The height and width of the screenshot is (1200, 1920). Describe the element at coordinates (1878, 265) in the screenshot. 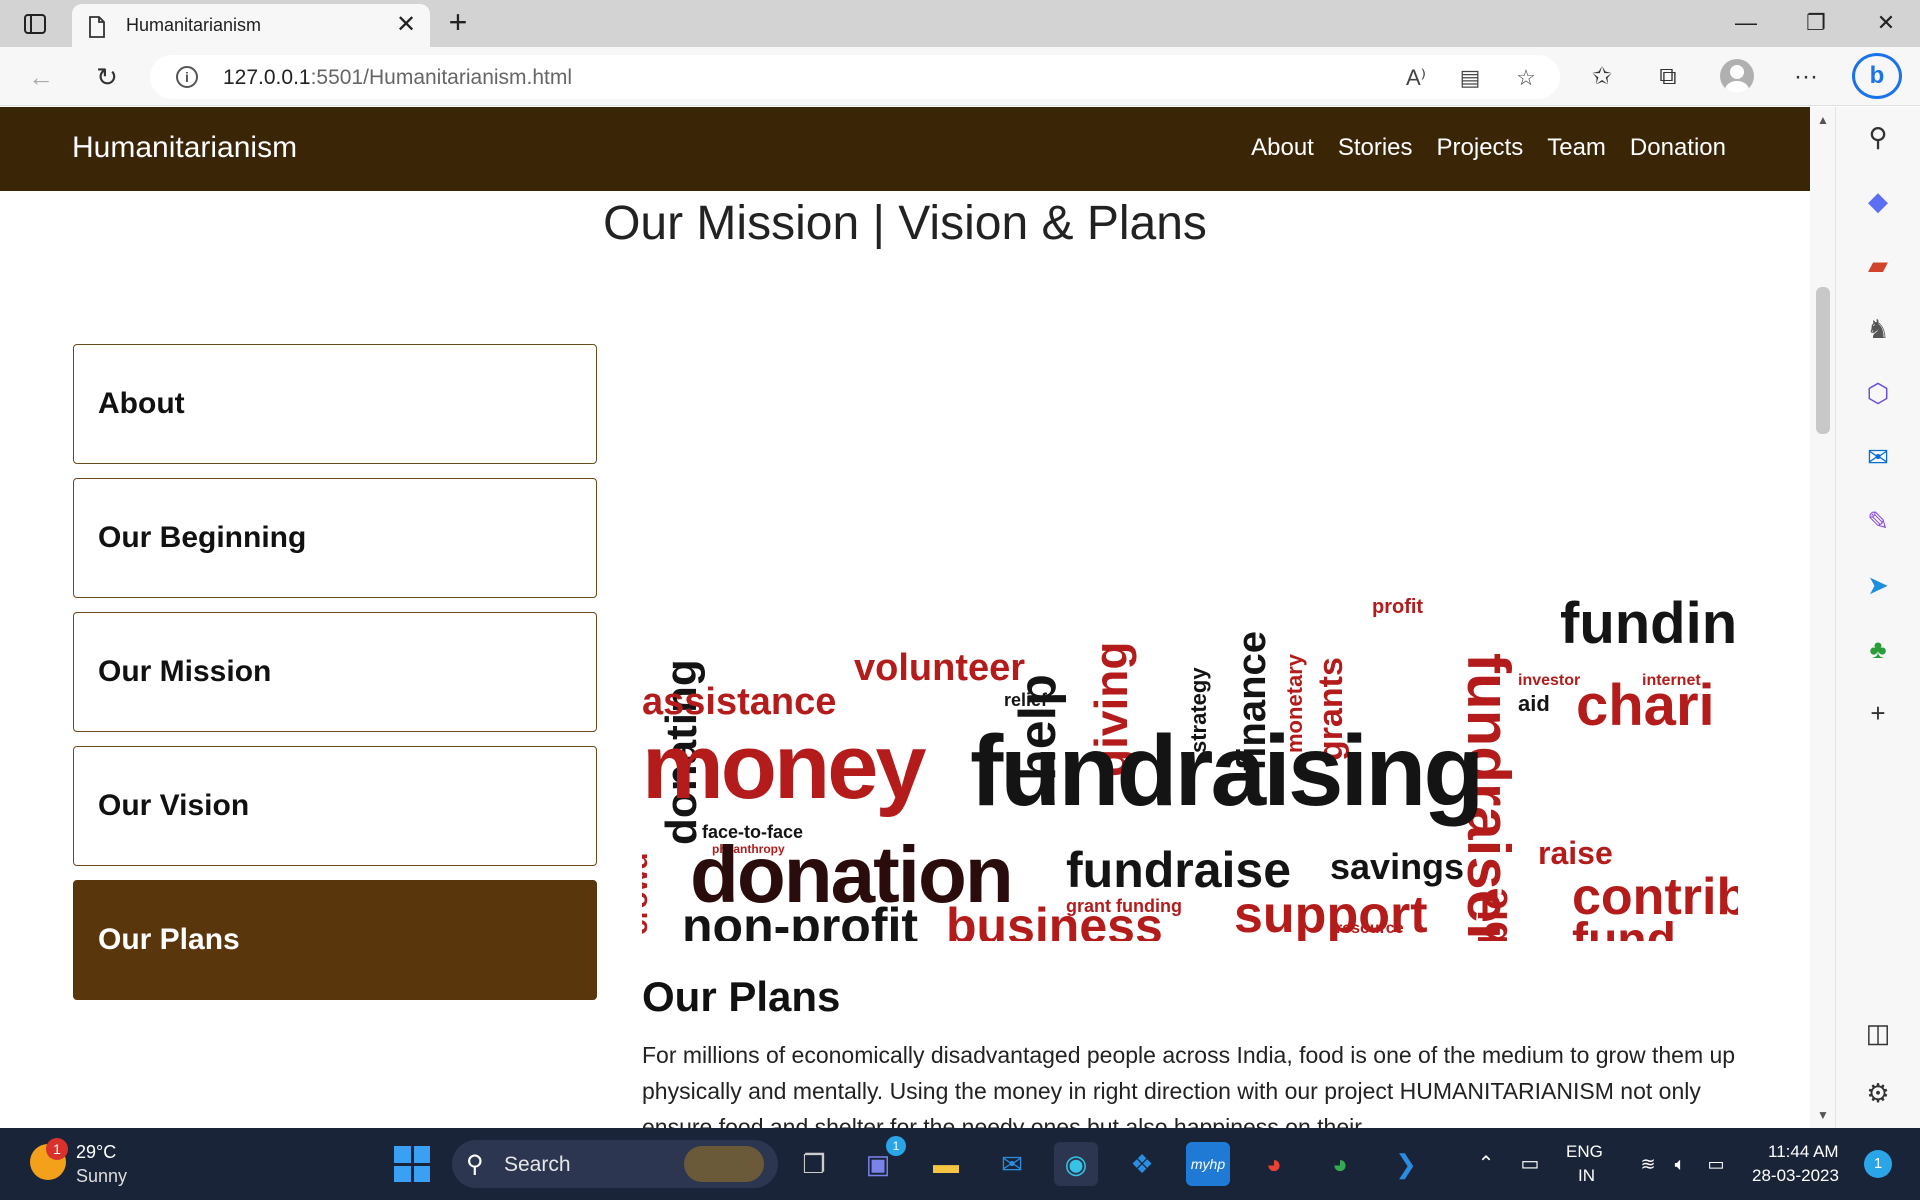

I see `tools-icon: ▰` at that location.